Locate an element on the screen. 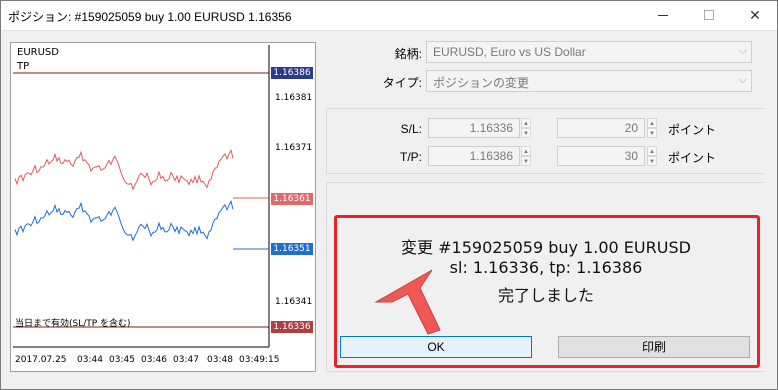 This screenshot has height=390, width=778. arrow-icon is located at coordinates (407, 302).